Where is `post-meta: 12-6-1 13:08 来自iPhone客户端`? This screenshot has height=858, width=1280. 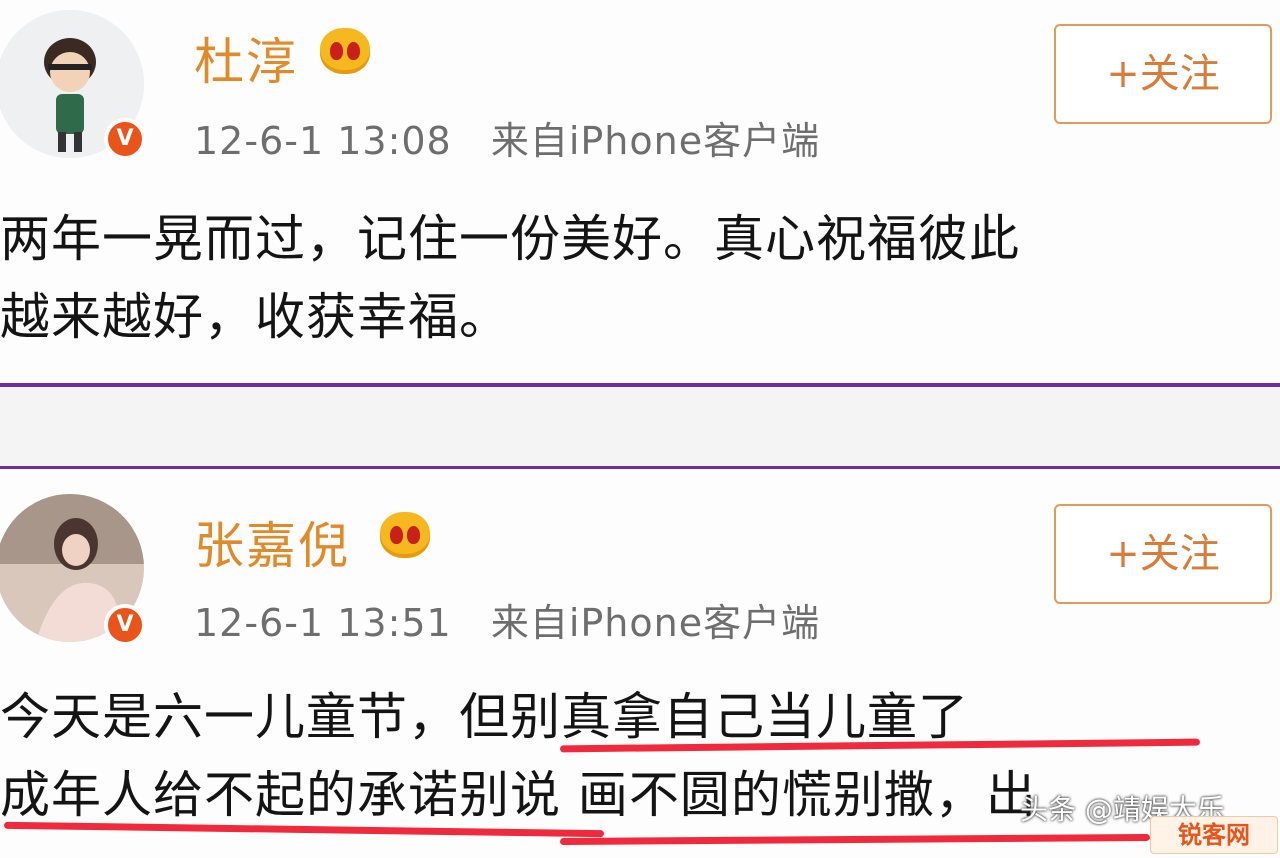
post-meta: 12-6-1 13:08 来自iPhone客户端 is located at coordinates (507, 137).